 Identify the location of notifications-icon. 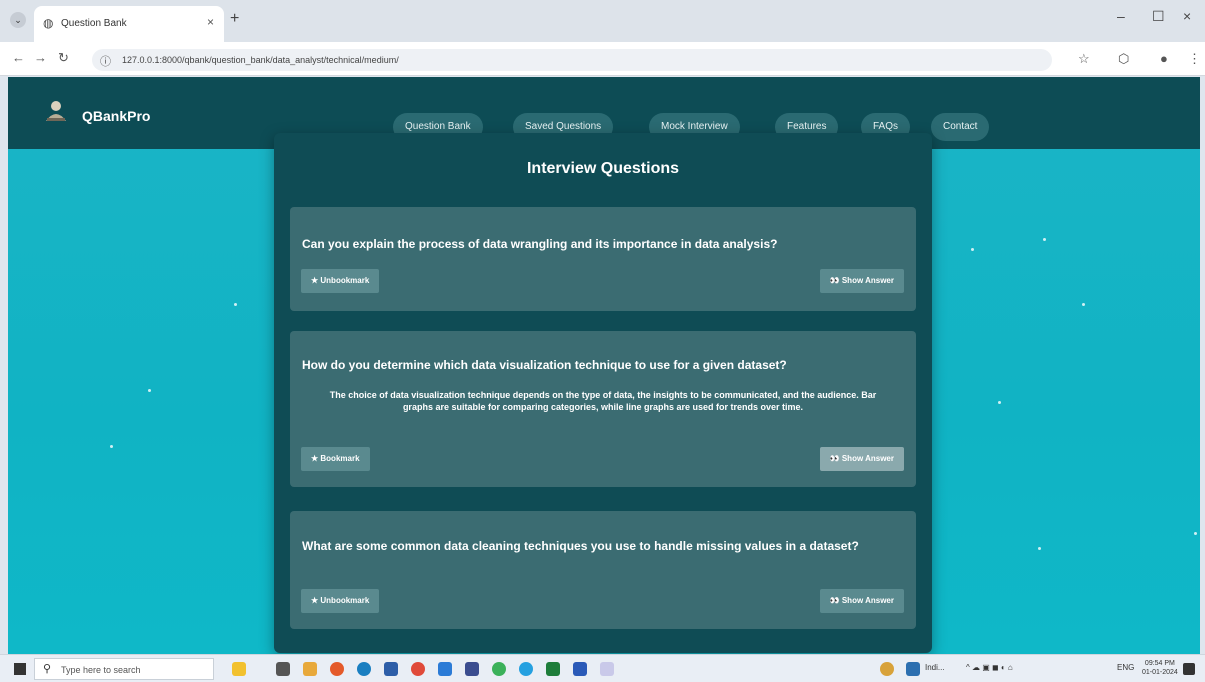
(1189, 669).